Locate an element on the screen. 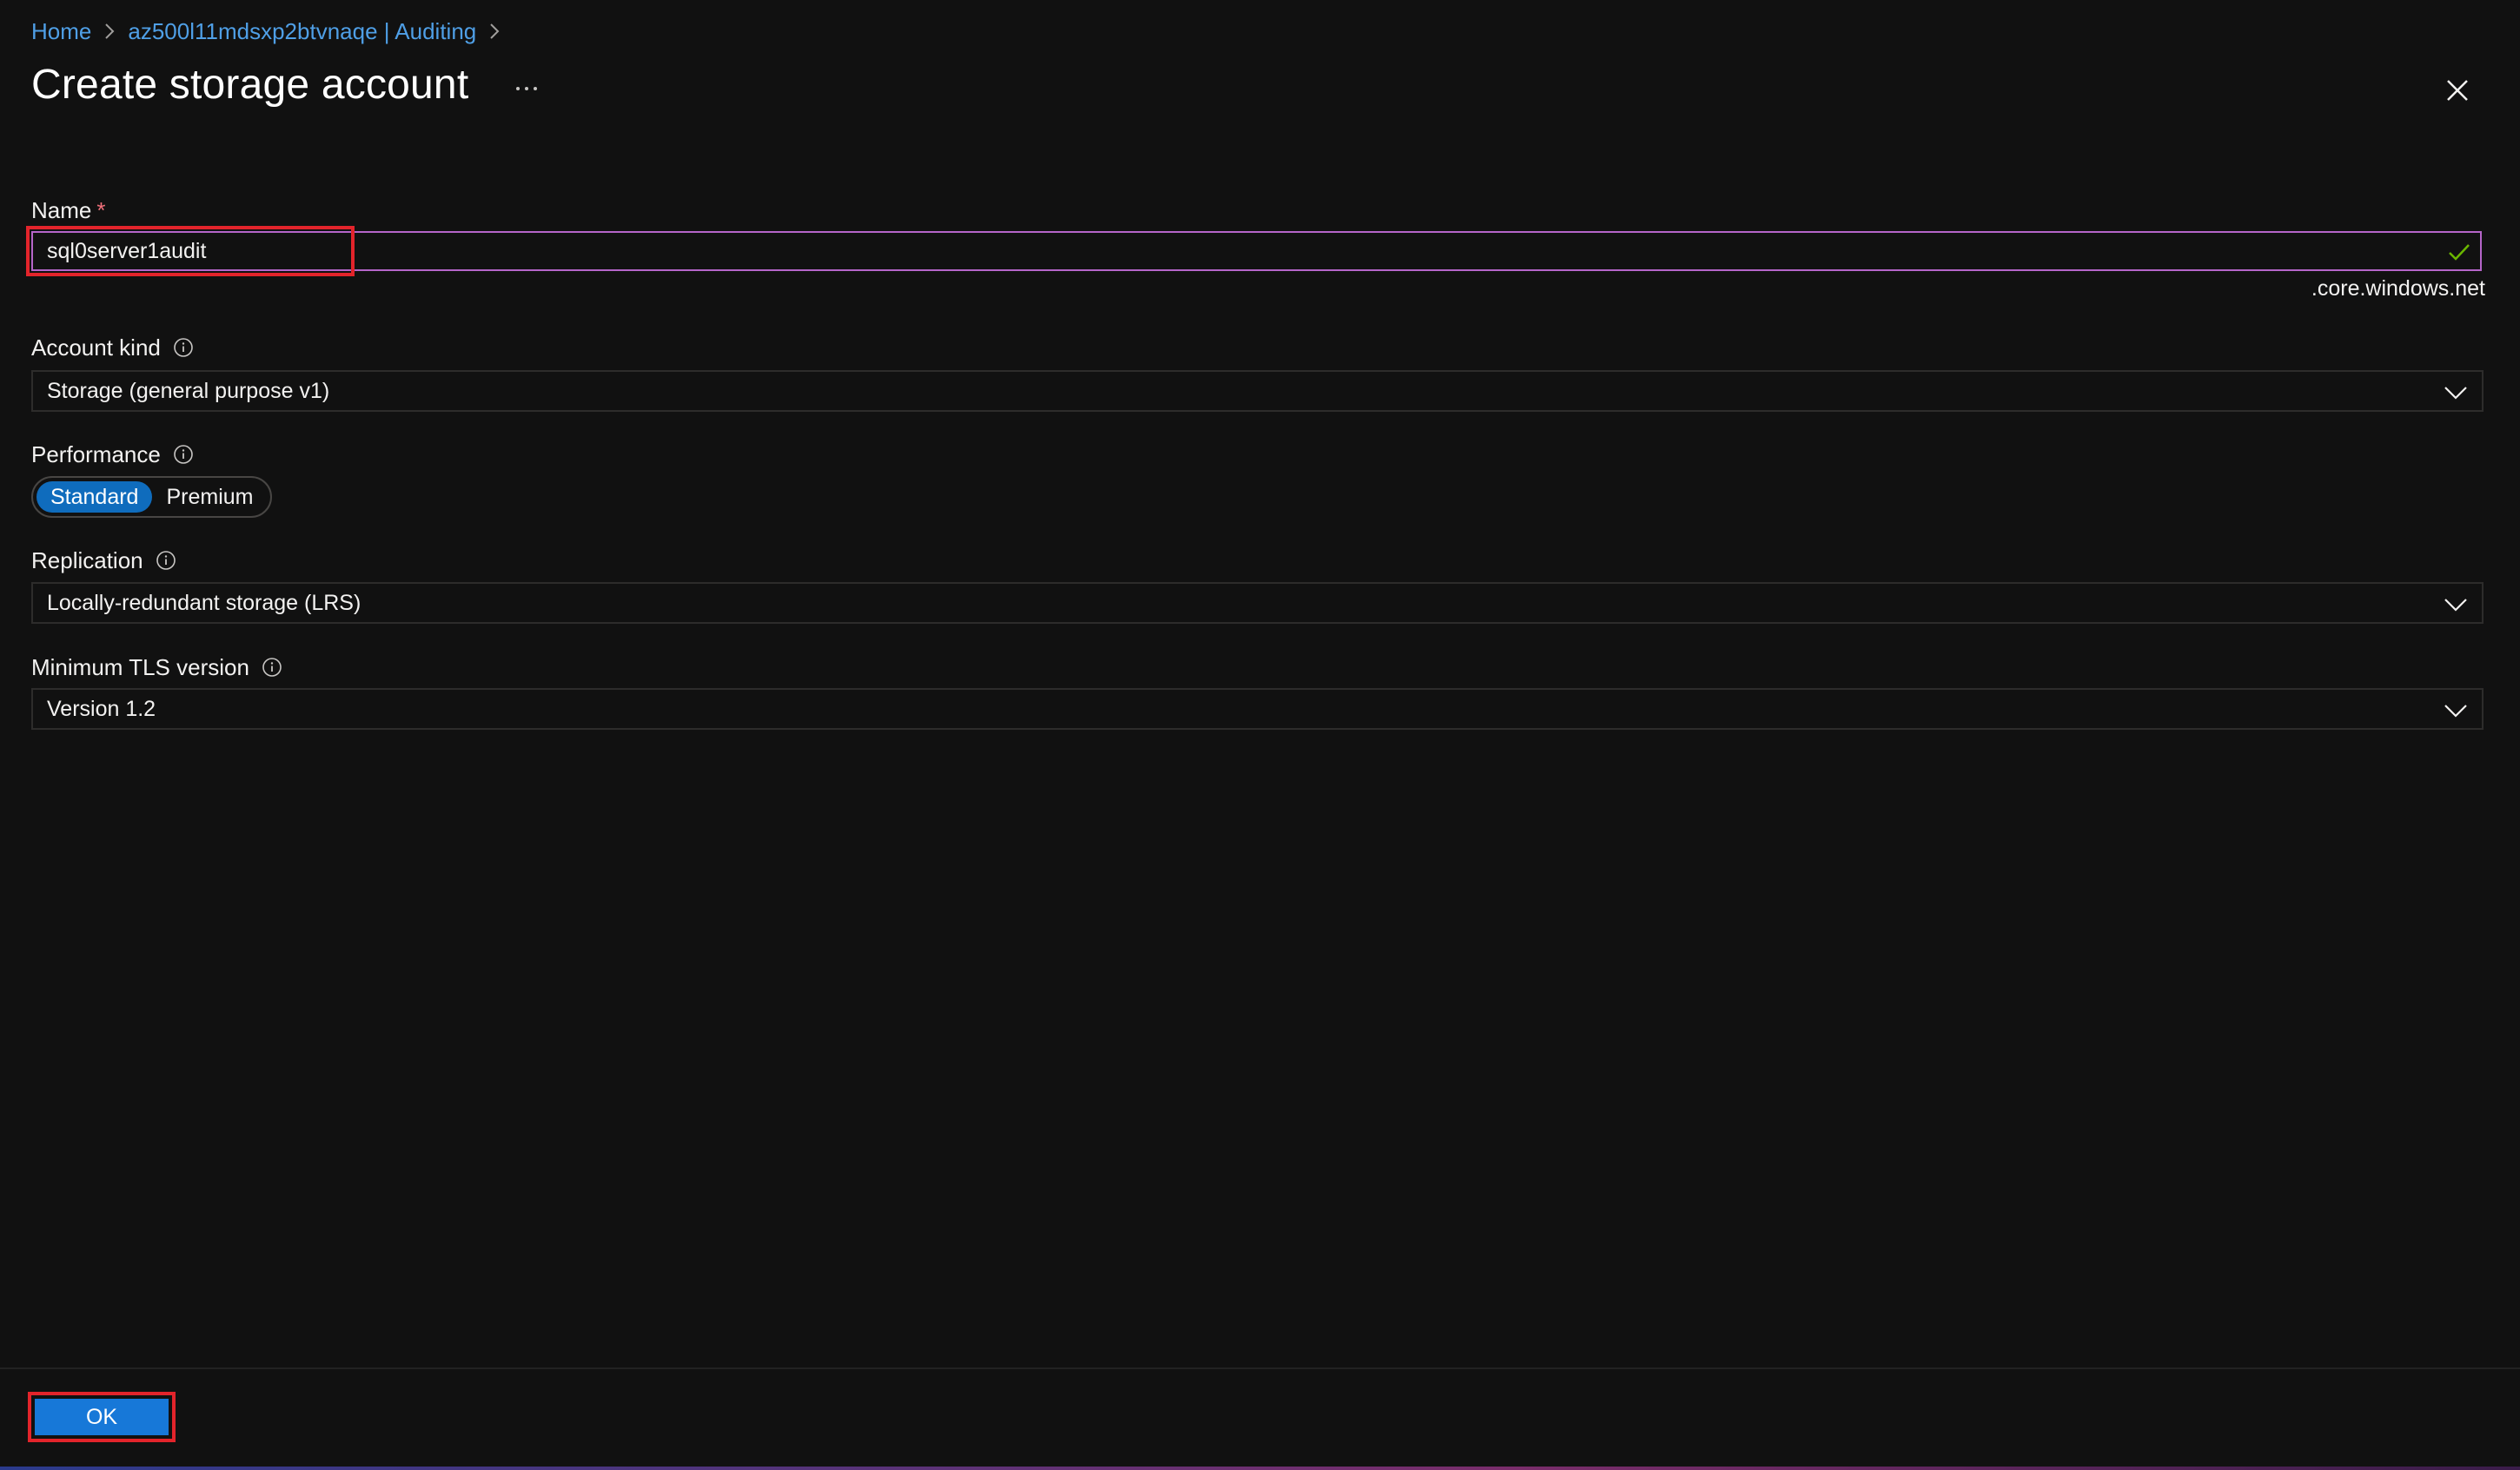 The width and height of the screenshot is (2520, 1470). breadcrumb: Home az500l11mdsxp2btvnaqe | Auditing is located at coordinates (272, 31).